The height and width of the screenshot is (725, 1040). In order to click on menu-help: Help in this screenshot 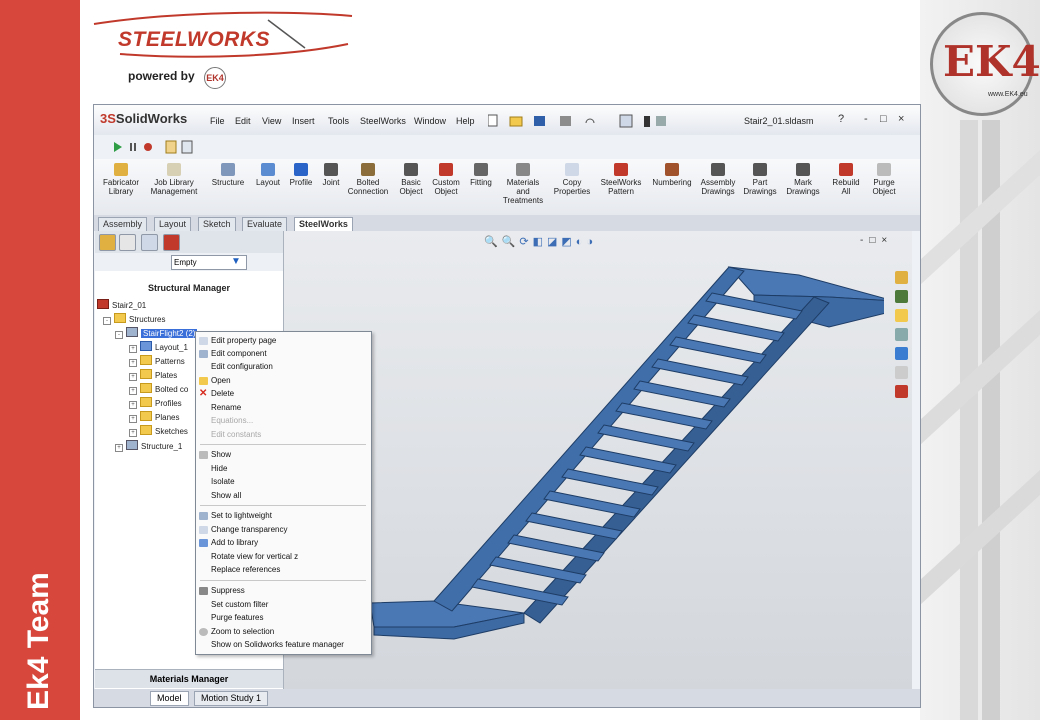, I will do `click(465, 121)`.